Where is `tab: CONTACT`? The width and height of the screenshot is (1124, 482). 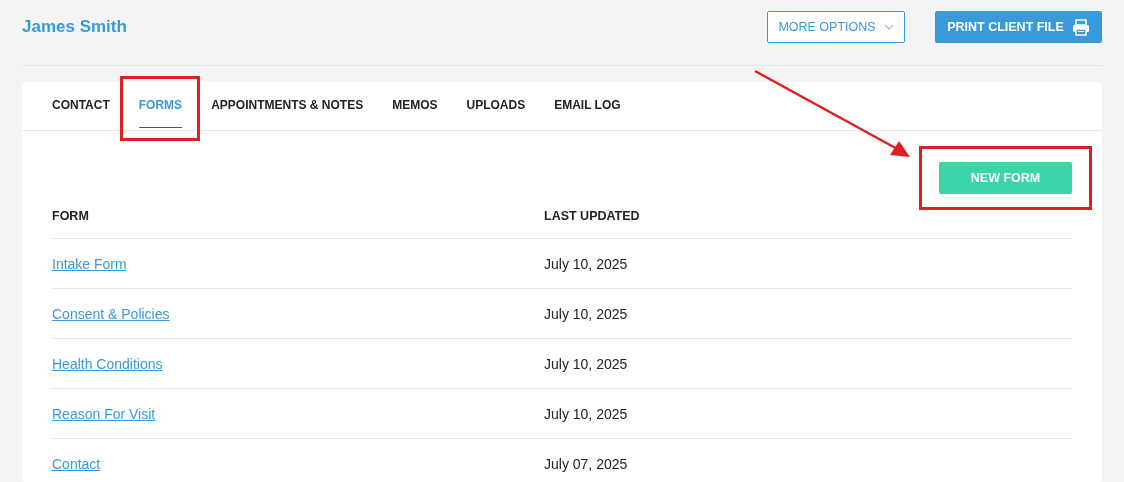
tab: CONTACT is located at coordinates (81, 106).